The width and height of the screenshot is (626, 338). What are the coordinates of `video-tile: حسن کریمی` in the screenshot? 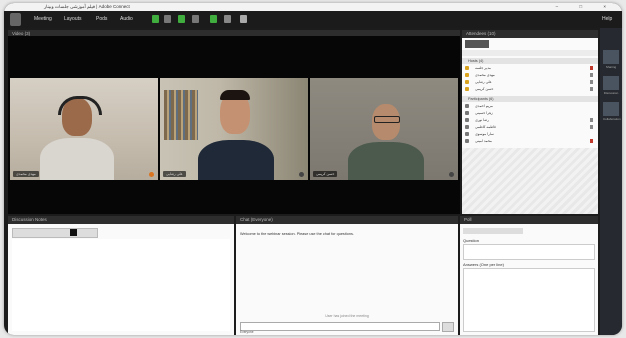 It's located at (384, 129).